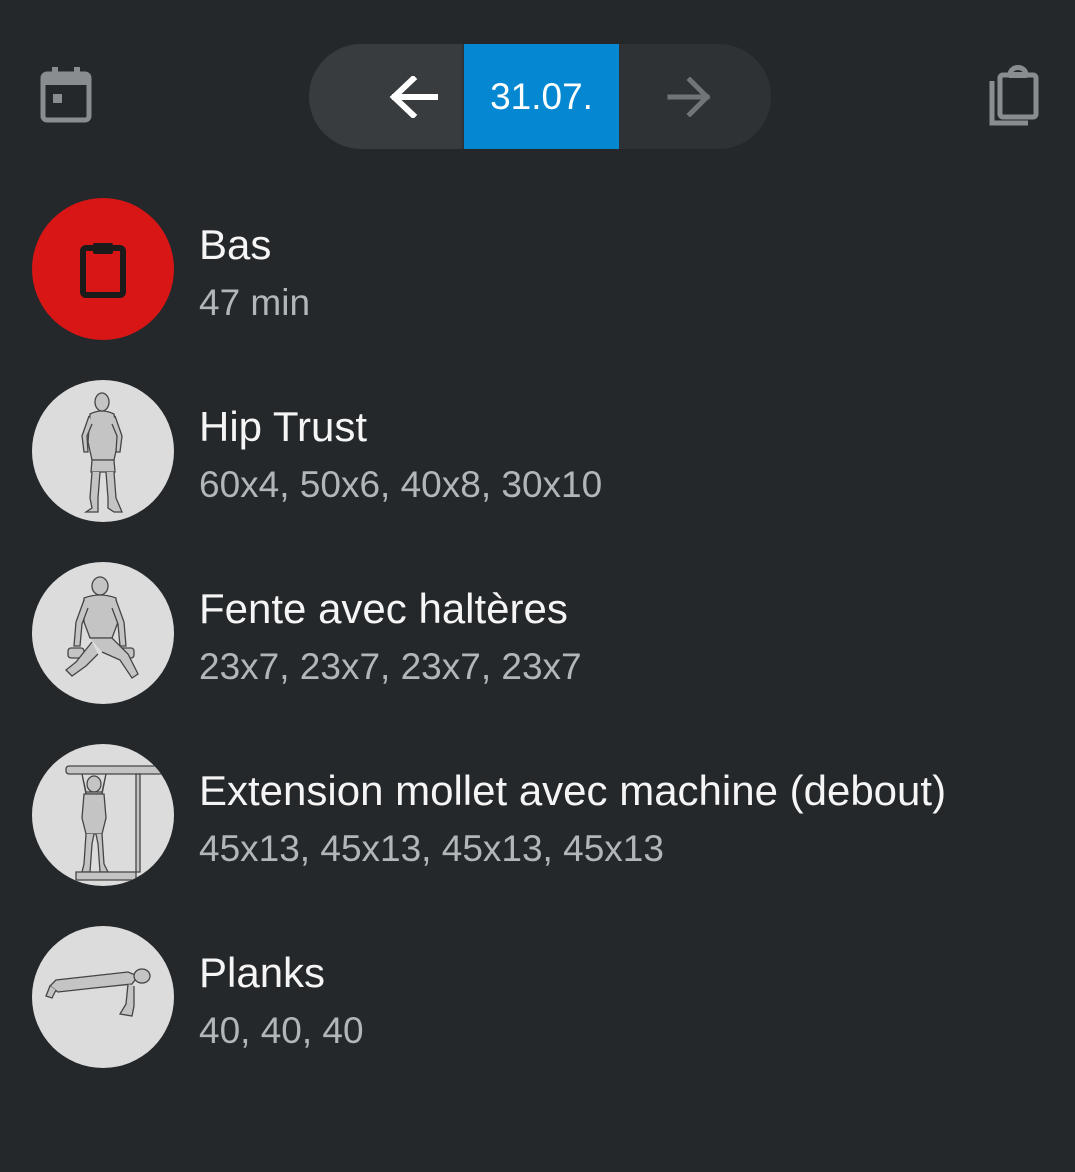 The width and height of the screenshot is (1075, 1172). What do you see at coordinates (102, 627) in the screenshot?
I see `lunge-figure-illustration` at bounding box center [102, 627].